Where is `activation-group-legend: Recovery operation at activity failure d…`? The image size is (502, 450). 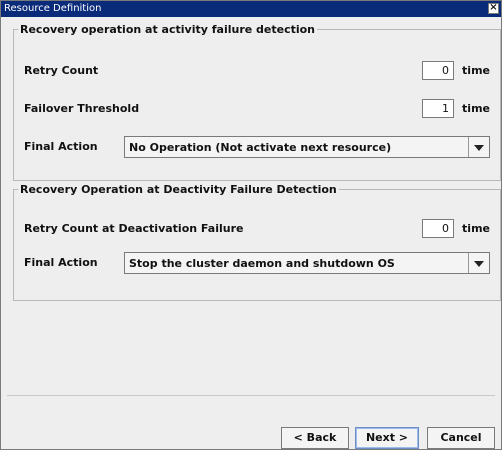
activation-group-legend: Recovery operation at activity failure d… is located at coordinates (168, 29).